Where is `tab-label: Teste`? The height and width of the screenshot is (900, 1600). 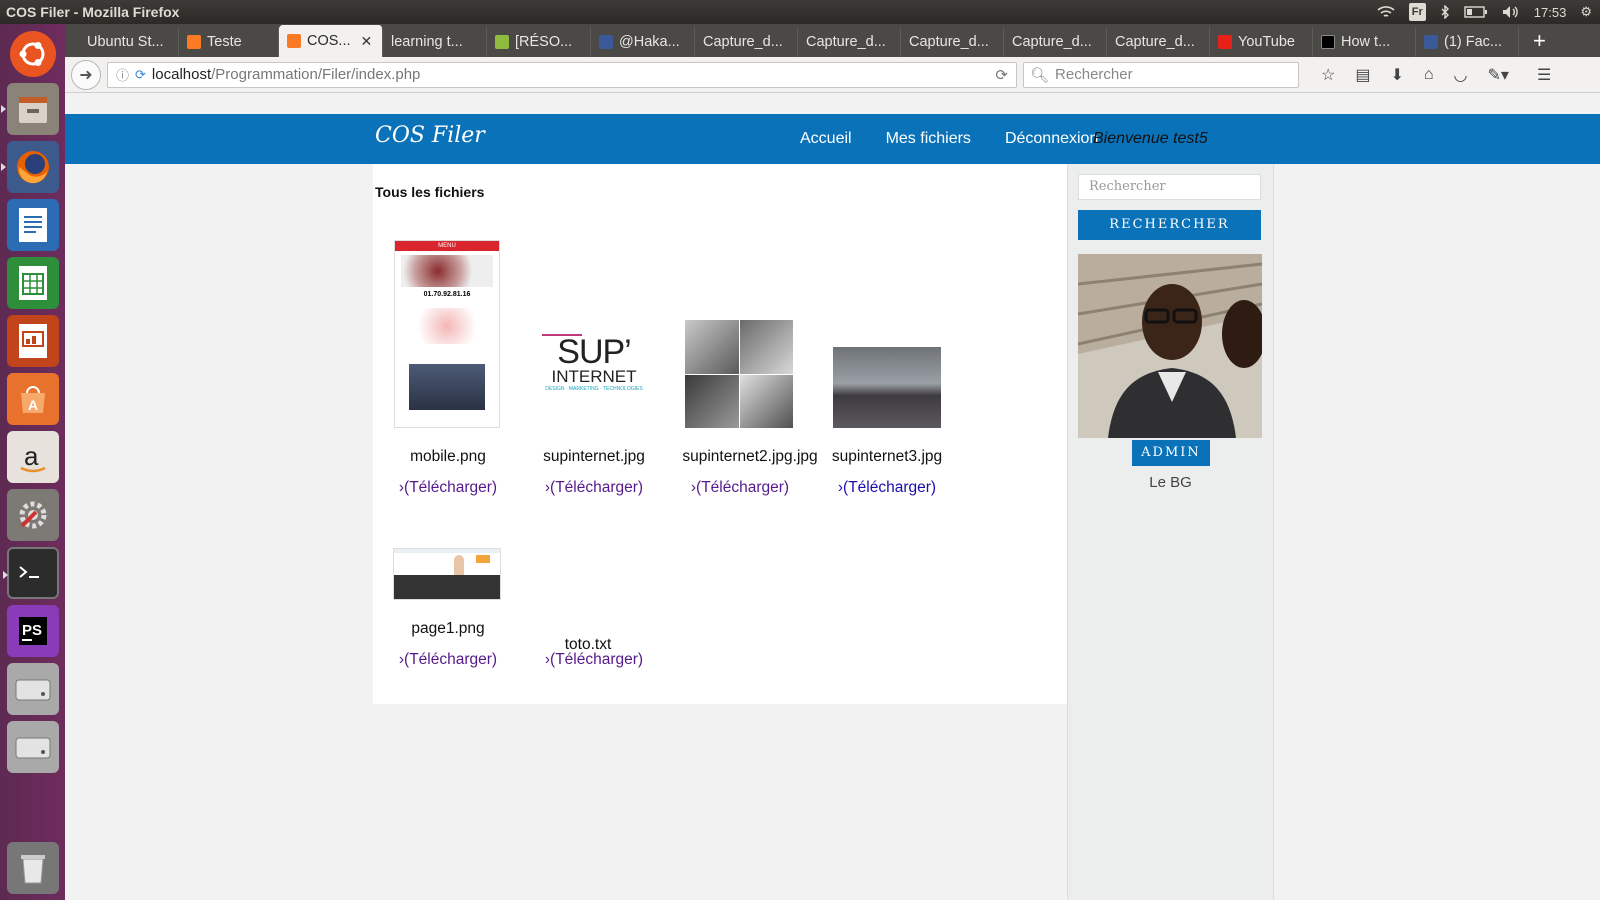
tab-label: Teste is located at coordinates (224, 42).